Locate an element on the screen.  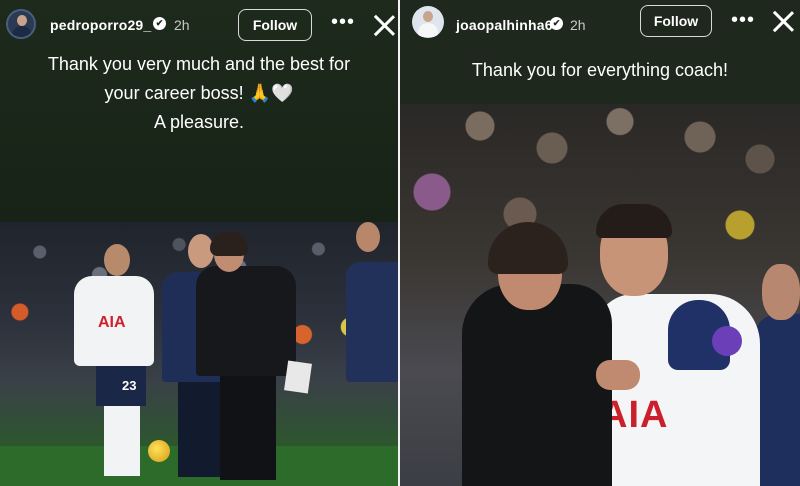
sleeve-badge is located at coordinates (727, 341).